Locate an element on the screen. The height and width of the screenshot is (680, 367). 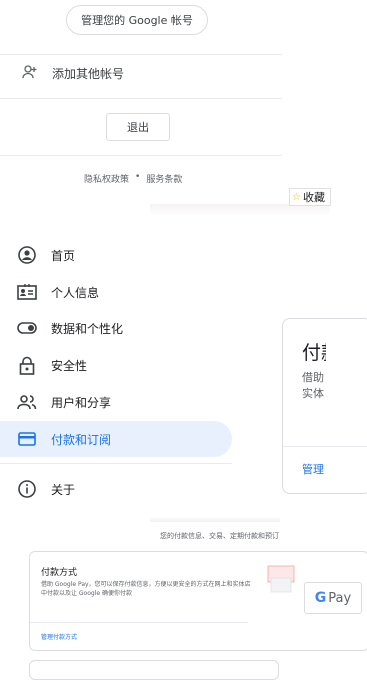
sign-out-button: 退出 is located at coordinates (138, 127).